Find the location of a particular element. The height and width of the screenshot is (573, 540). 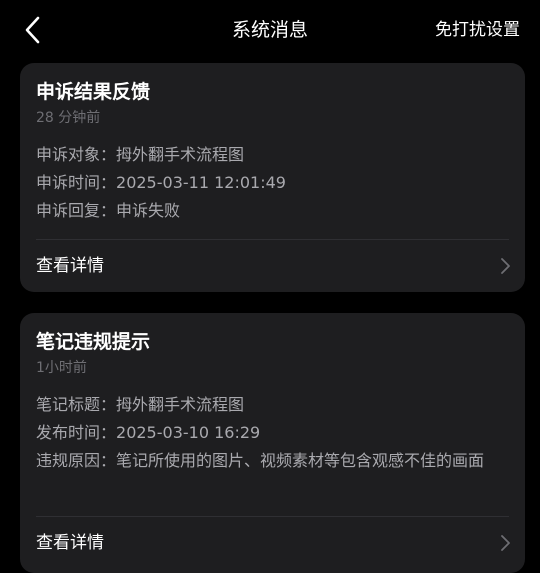

field-value: 申诉失败 is located at coordinates (148, 210).